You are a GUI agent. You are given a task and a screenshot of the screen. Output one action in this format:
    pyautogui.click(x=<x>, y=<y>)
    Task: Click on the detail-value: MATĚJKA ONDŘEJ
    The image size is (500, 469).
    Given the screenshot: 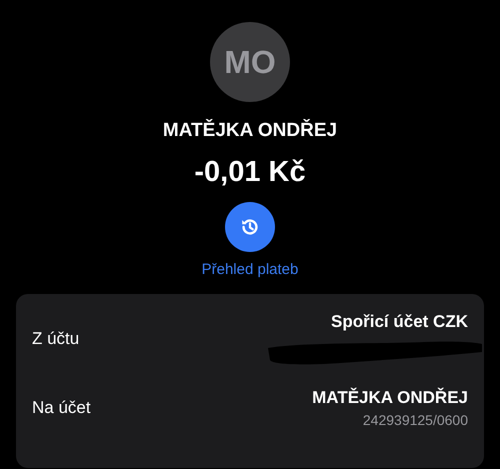 What is the action you would take?
    pyautogui.click(x=390, y=398)
    